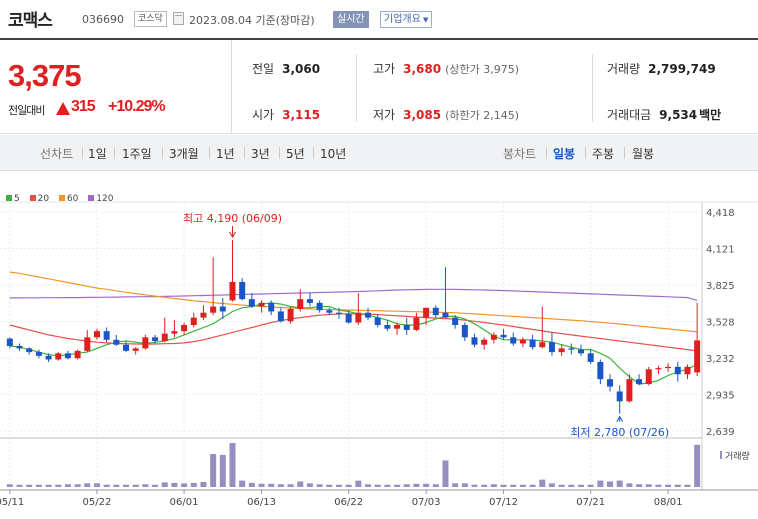 This screenshot has height=519, width=758. I want to click on max-arrow-head, so click(232, 235).